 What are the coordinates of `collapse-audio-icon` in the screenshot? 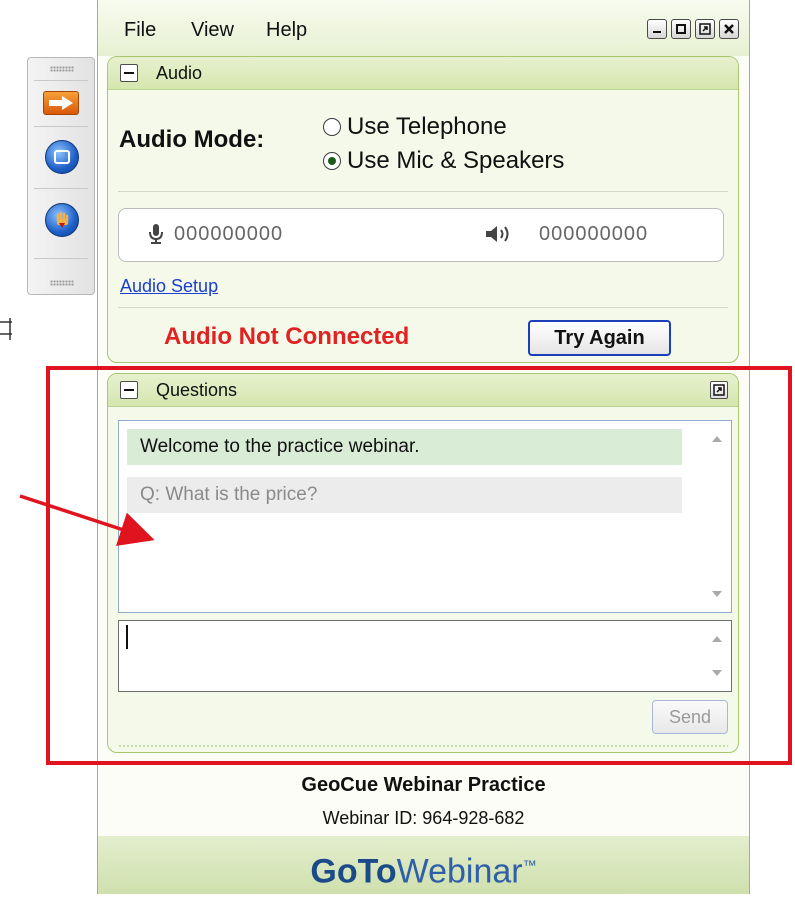 It's located at (129, 73).